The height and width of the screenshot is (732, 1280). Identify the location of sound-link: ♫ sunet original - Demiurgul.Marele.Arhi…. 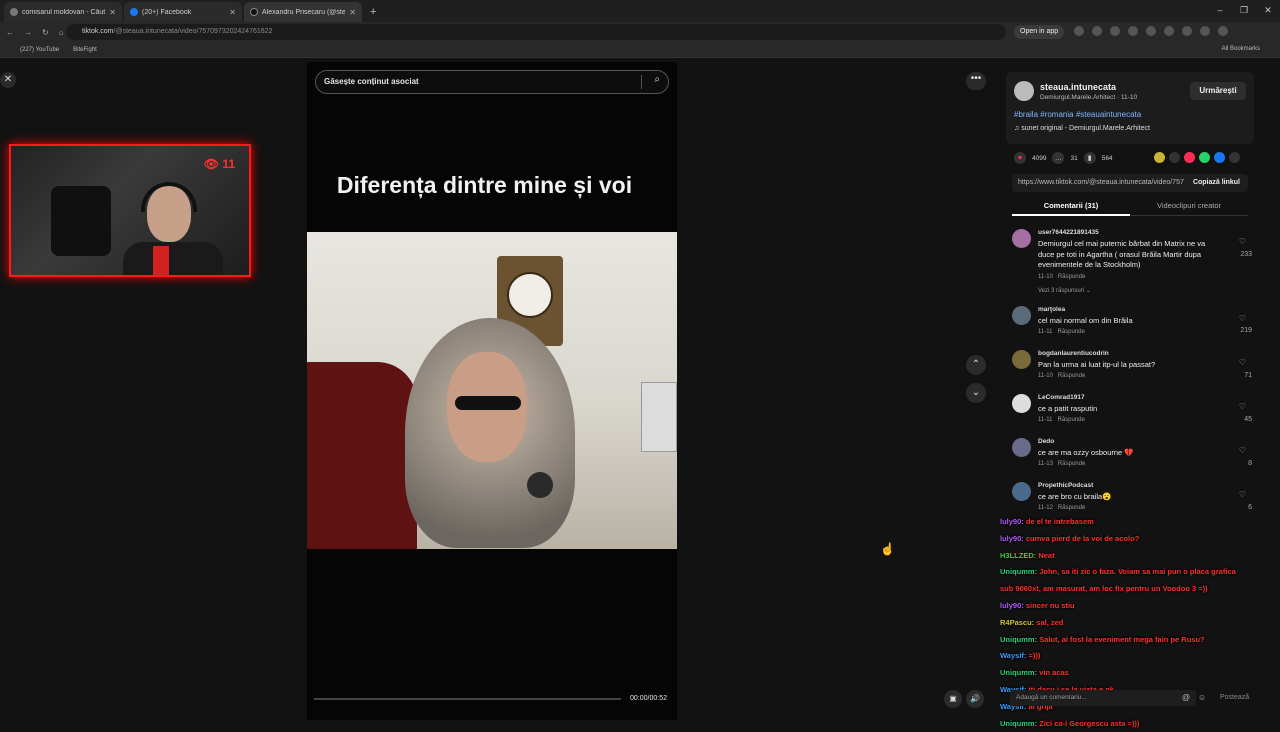
(1082, 128).